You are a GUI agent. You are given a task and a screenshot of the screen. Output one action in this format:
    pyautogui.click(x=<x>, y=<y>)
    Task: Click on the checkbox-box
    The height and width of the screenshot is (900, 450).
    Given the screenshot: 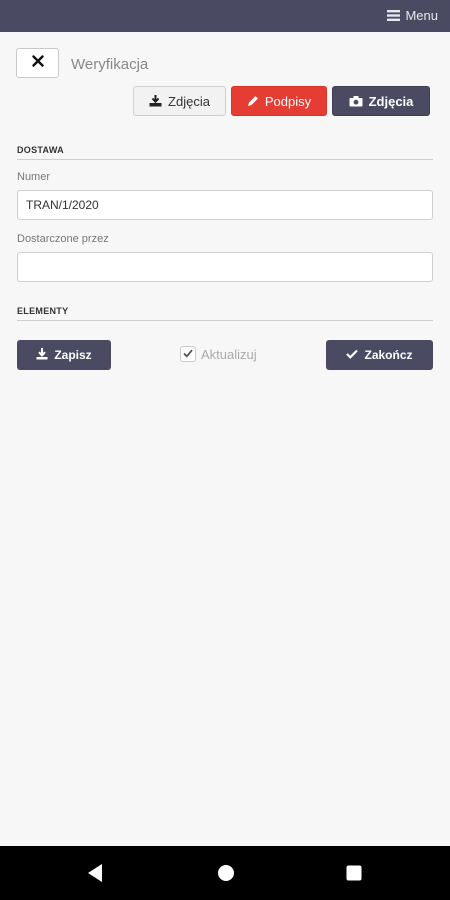 What is the action you would take?
    pyautogui.click(x=188, y=354)
    